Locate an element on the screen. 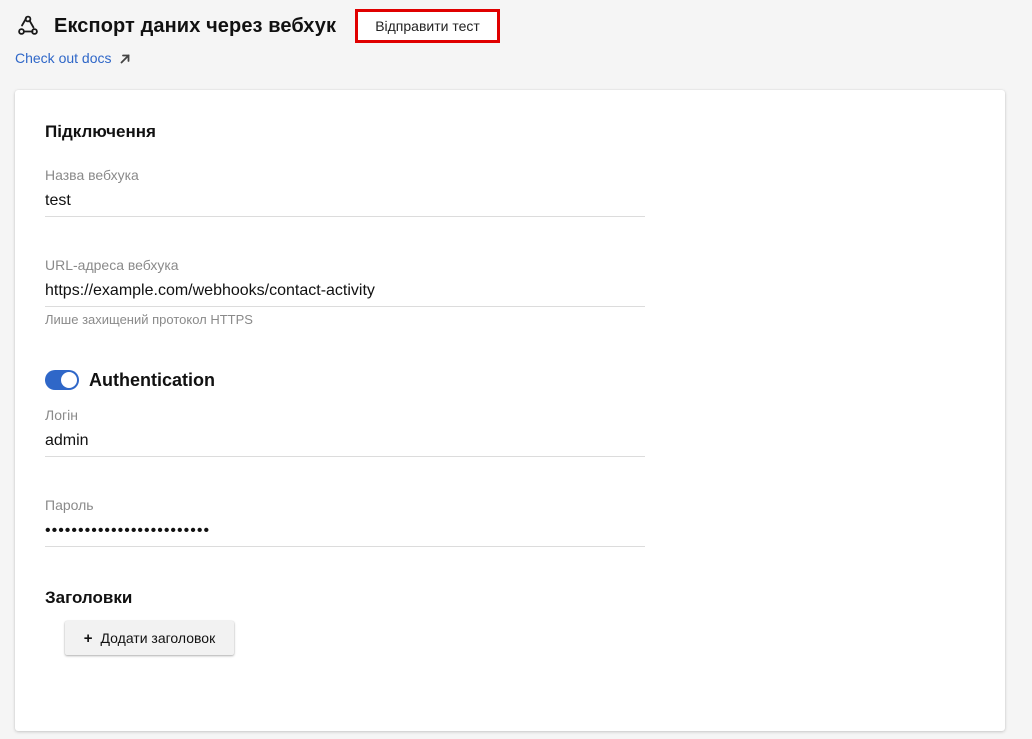 Image resolution: width=1032 pixels, height=739 pixels. toggle-knob is located at coordinates (69, 380).